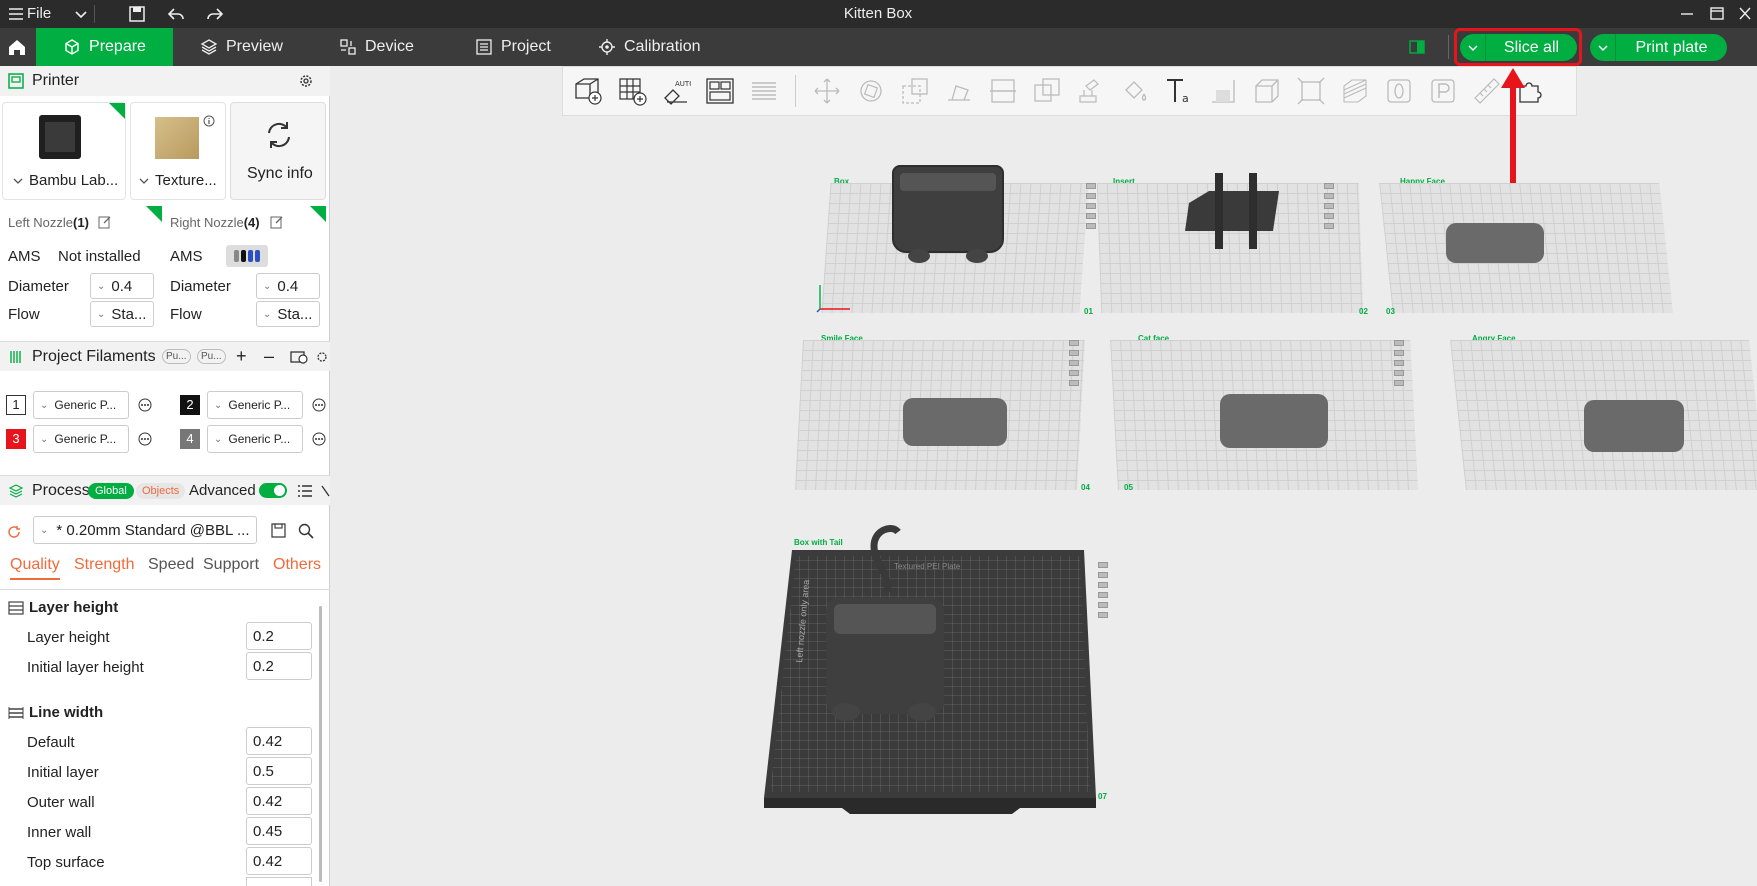 The height and width of the screenshot is (886, 1757). Describe the element at coordinates (1603, 47) in the screenshot. I see `chevron-down-icon` at that location.